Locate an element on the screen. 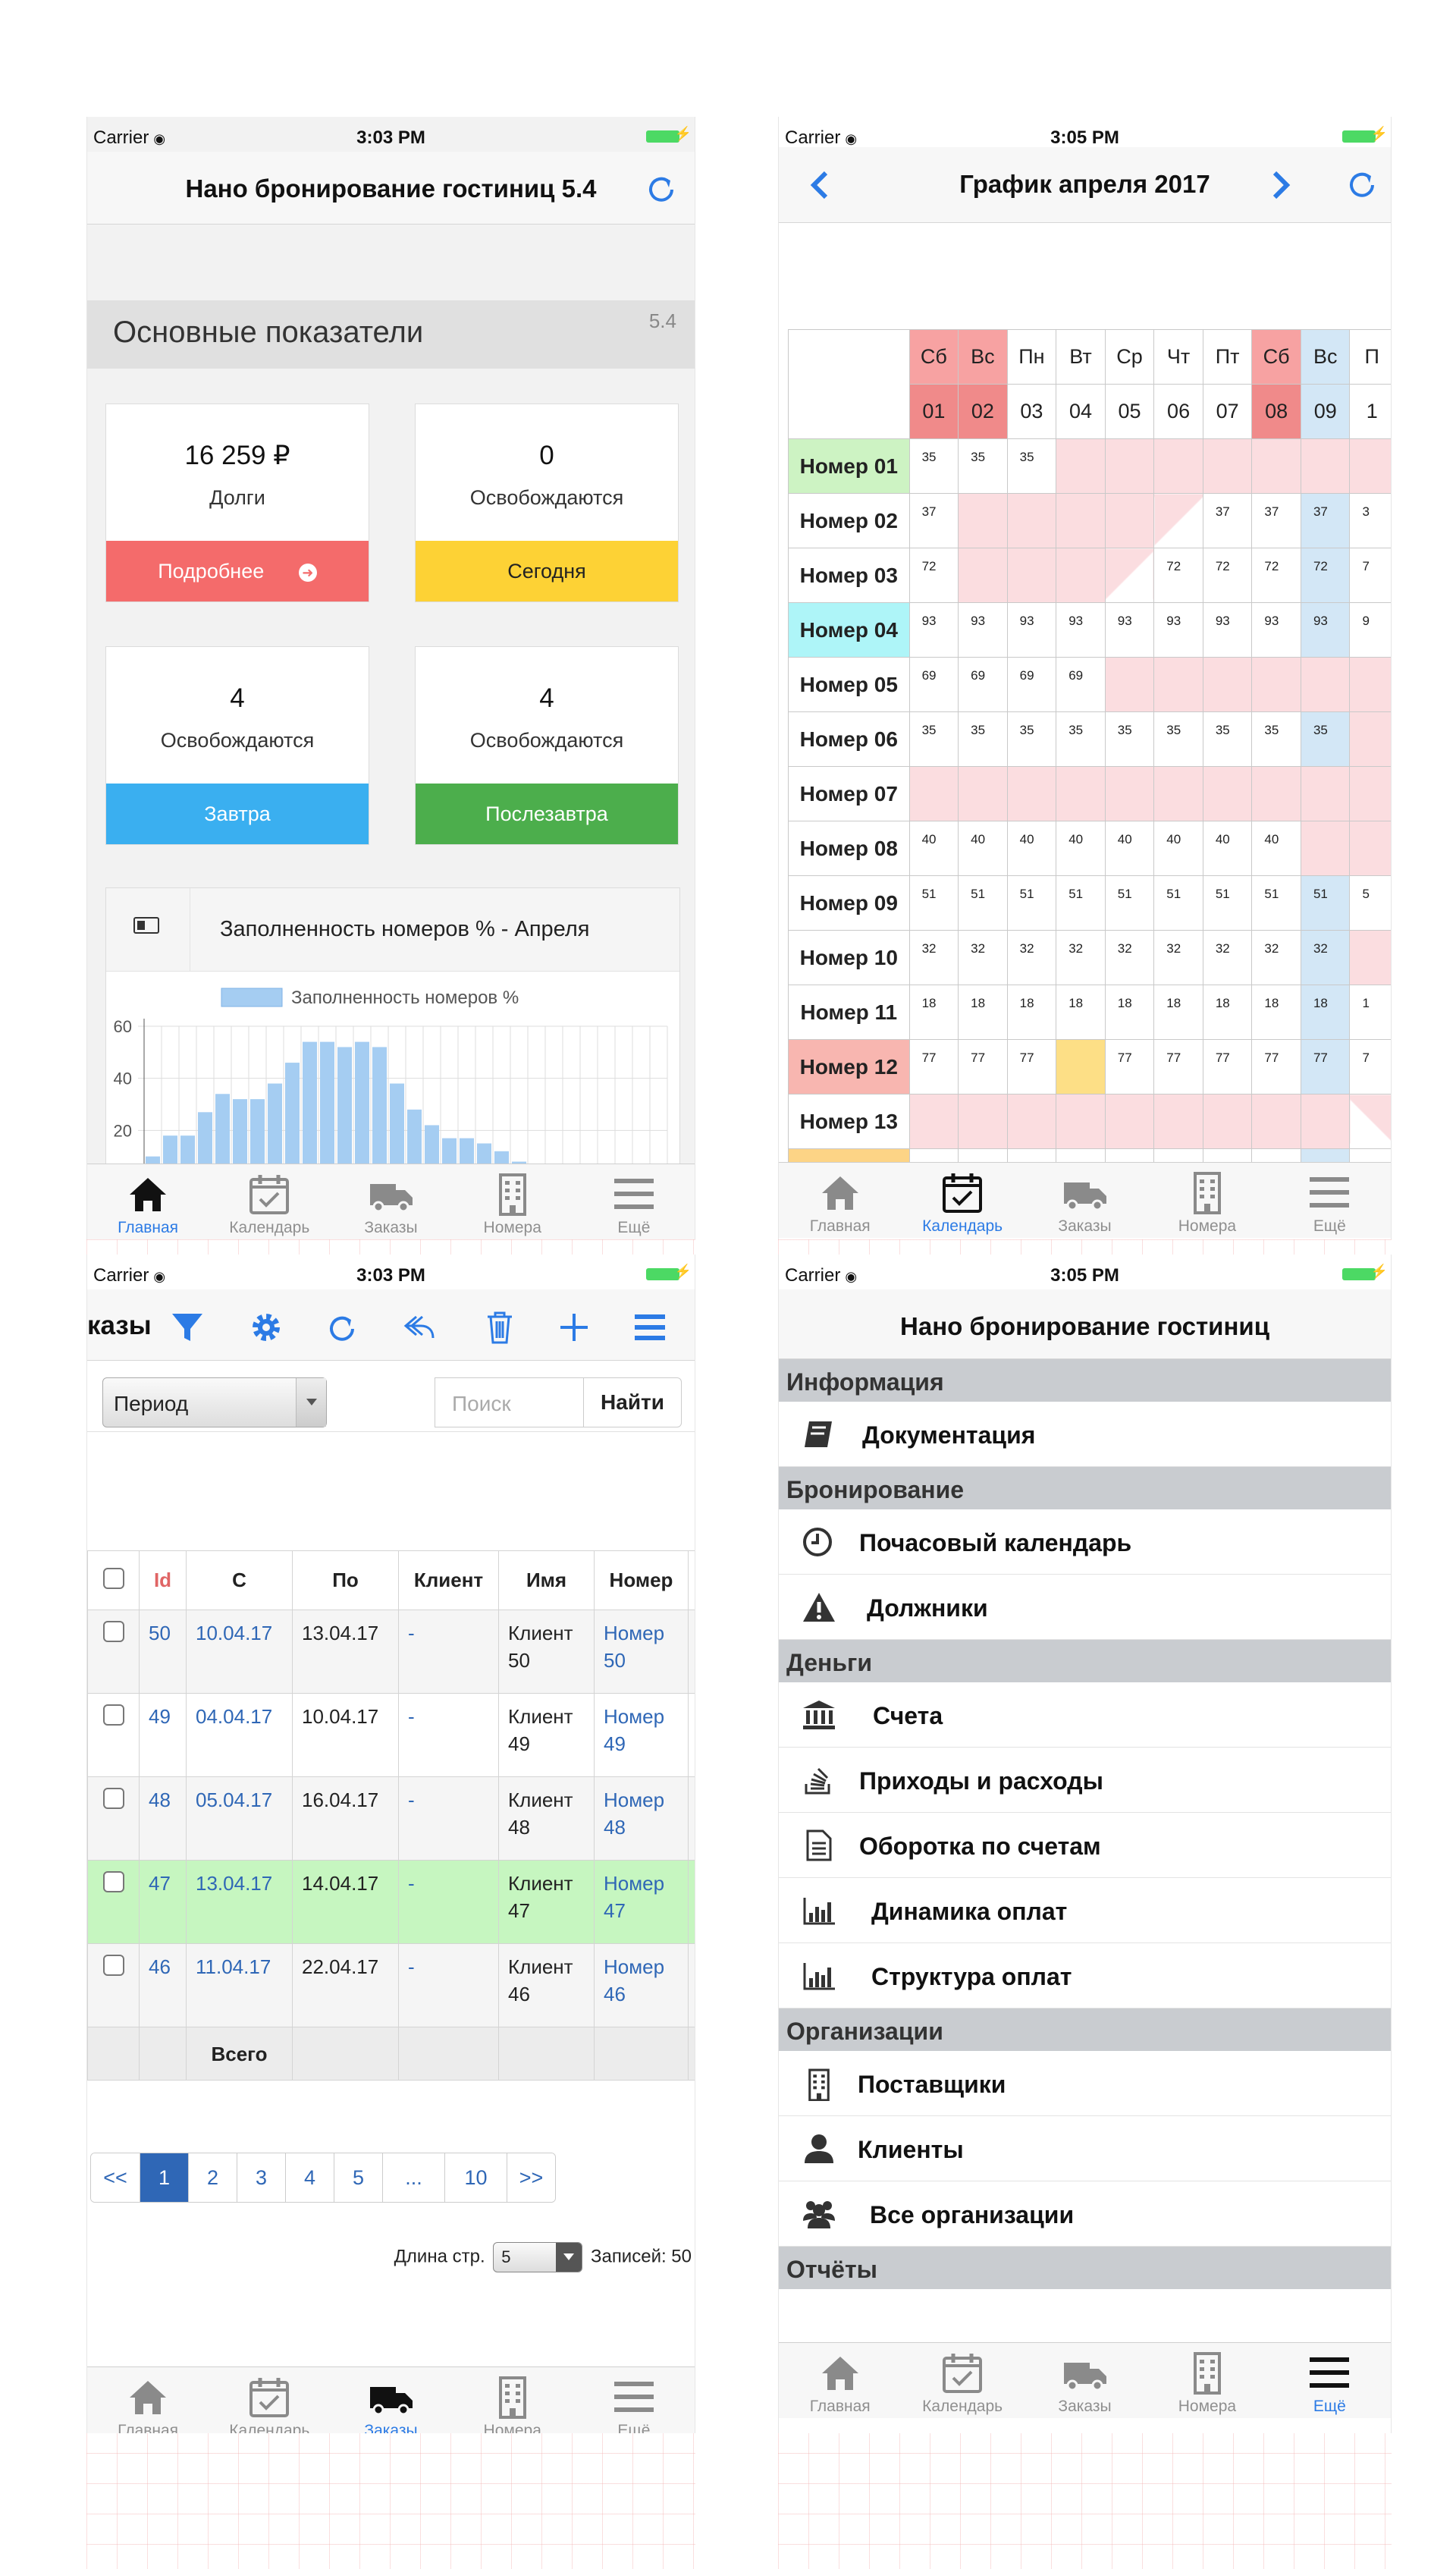 The height and width of the screenshot is (2569, 1456). tomorrow-button: Завтра is located at coordinates (237, 814).